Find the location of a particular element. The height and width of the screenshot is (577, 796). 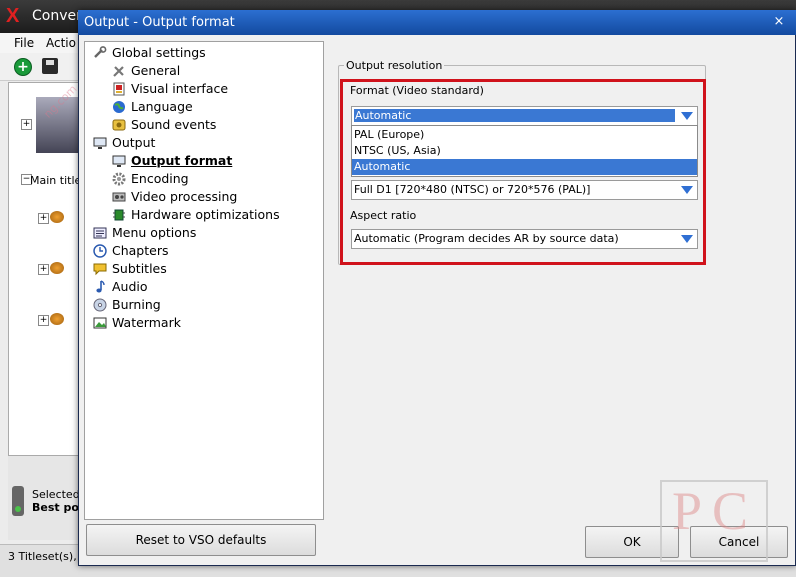

menu-actions: Actio is located at coordinates (61, 43).